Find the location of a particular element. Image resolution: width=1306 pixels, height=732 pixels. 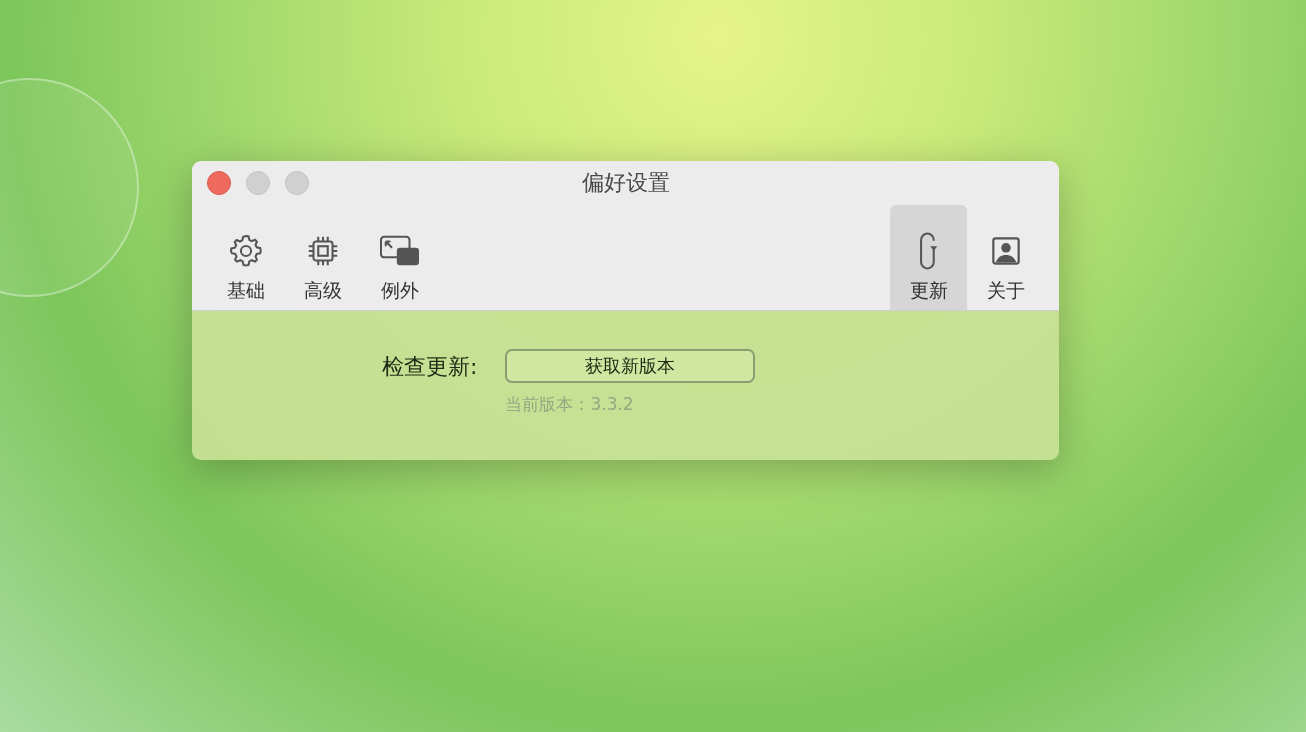

zoom-button is located at coordinates (297, 183).